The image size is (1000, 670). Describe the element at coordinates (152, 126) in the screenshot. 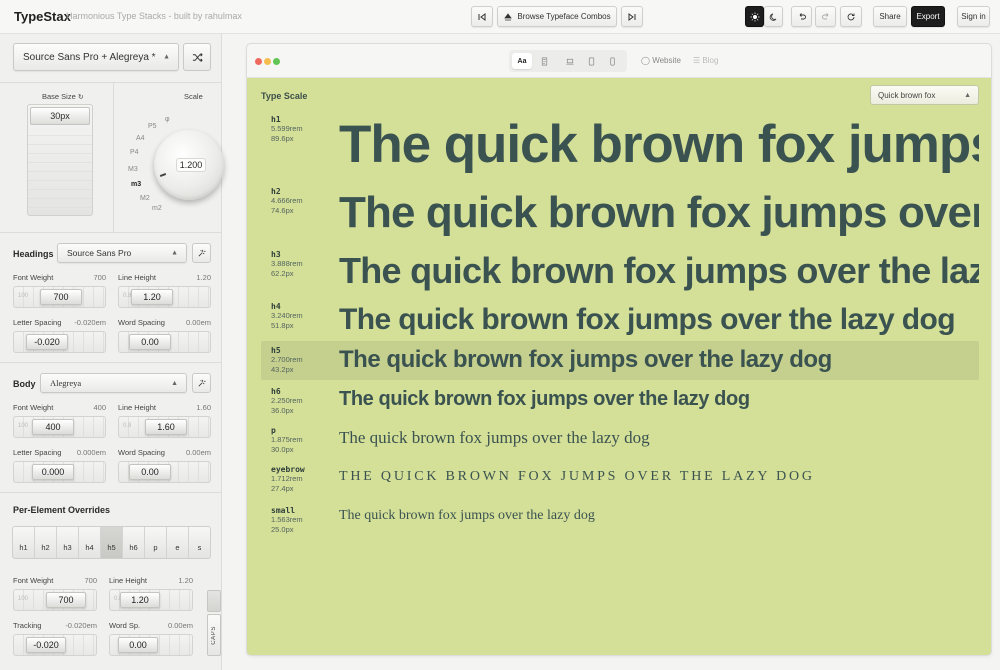

I see `scale-option-p5: P5` at that location.